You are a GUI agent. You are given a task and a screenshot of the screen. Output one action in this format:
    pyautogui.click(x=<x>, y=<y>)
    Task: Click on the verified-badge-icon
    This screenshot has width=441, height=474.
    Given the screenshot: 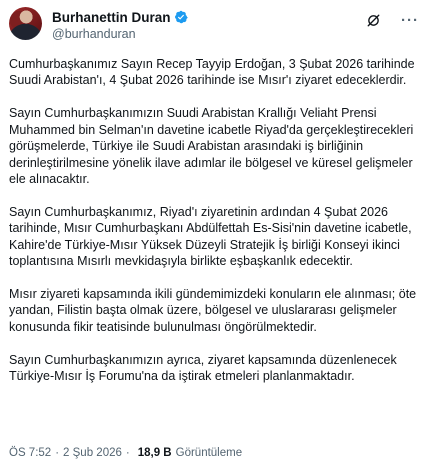 What is the action you would take?
    pyautogui.click(x=181, y=17)
    